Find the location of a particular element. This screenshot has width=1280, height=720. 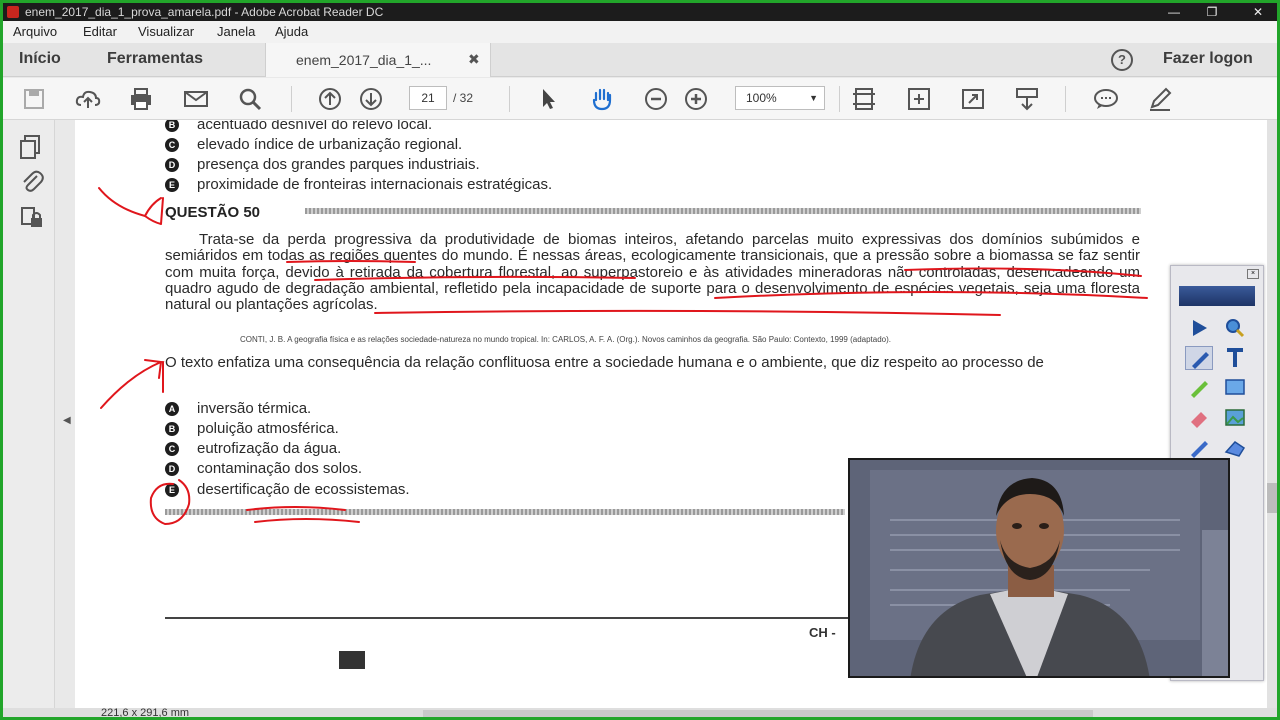

palette-close-icon: × is located at coordinates (1253, 274).